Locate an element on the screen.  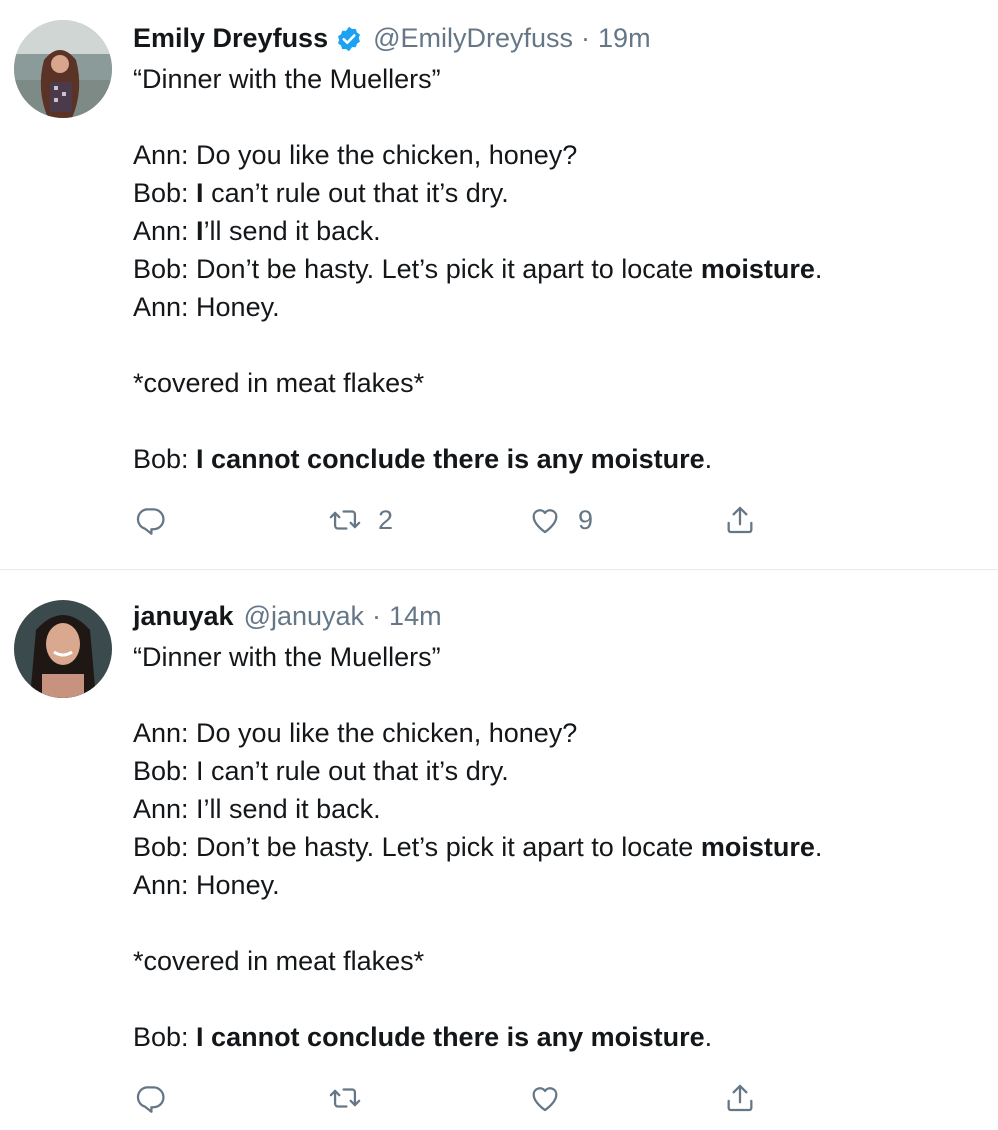
timestamp: 19m is located at coordinates (624, 38).